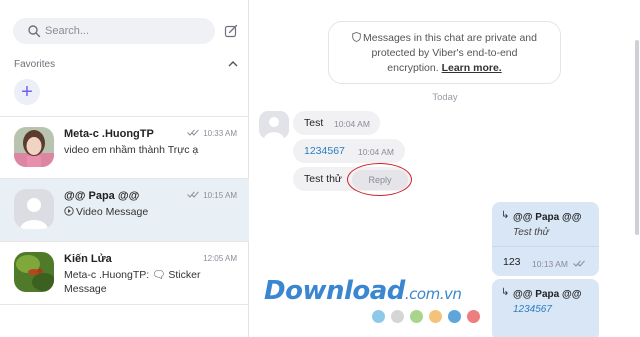 The image size is (640, 337). I want to click on notice-line-1: Messages in this chat are private and, so click(450, 38).